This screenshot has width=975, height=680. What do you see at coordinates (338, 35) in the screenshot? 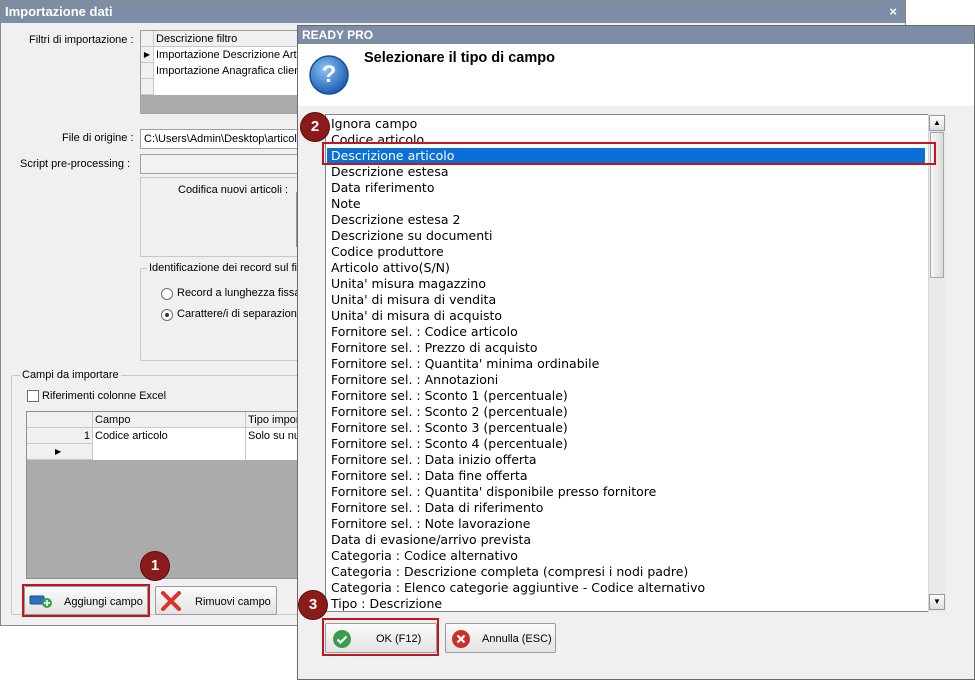
I see `dialog-title: READY PRO` at bounding box center [338, 35].